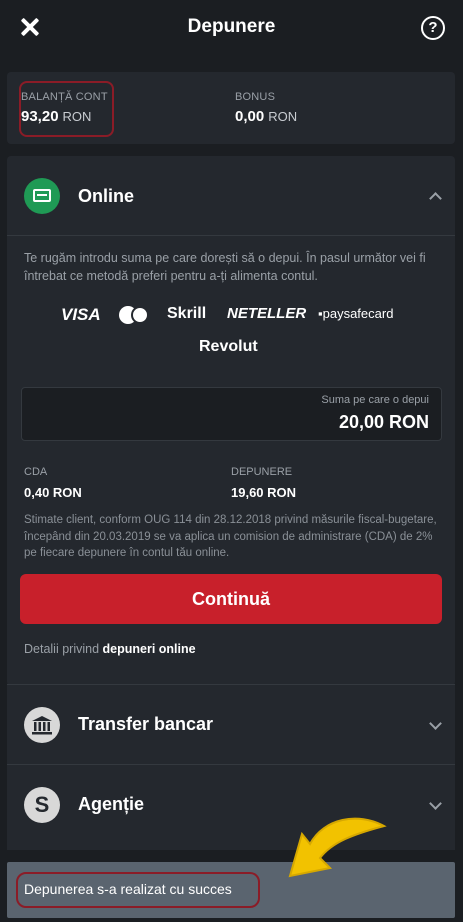 This screenshot has width=463, height=922. Describe the element at coordinates (231, 196) in the screenshot. I see `online-section-header: Online` at that location.